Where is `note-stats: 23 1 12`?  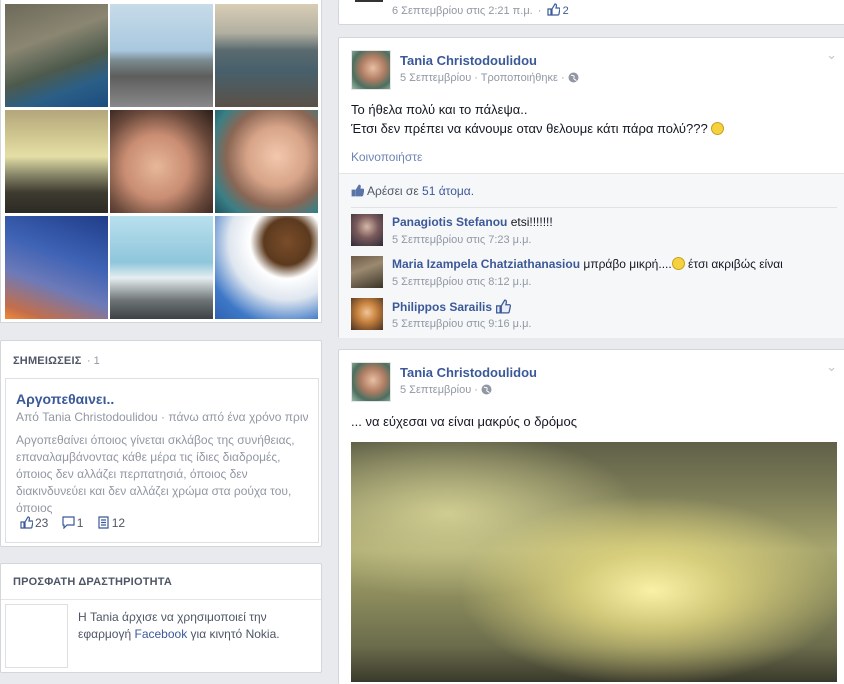 note-stats: 23 1 12 is located at coordinates (77, 524).